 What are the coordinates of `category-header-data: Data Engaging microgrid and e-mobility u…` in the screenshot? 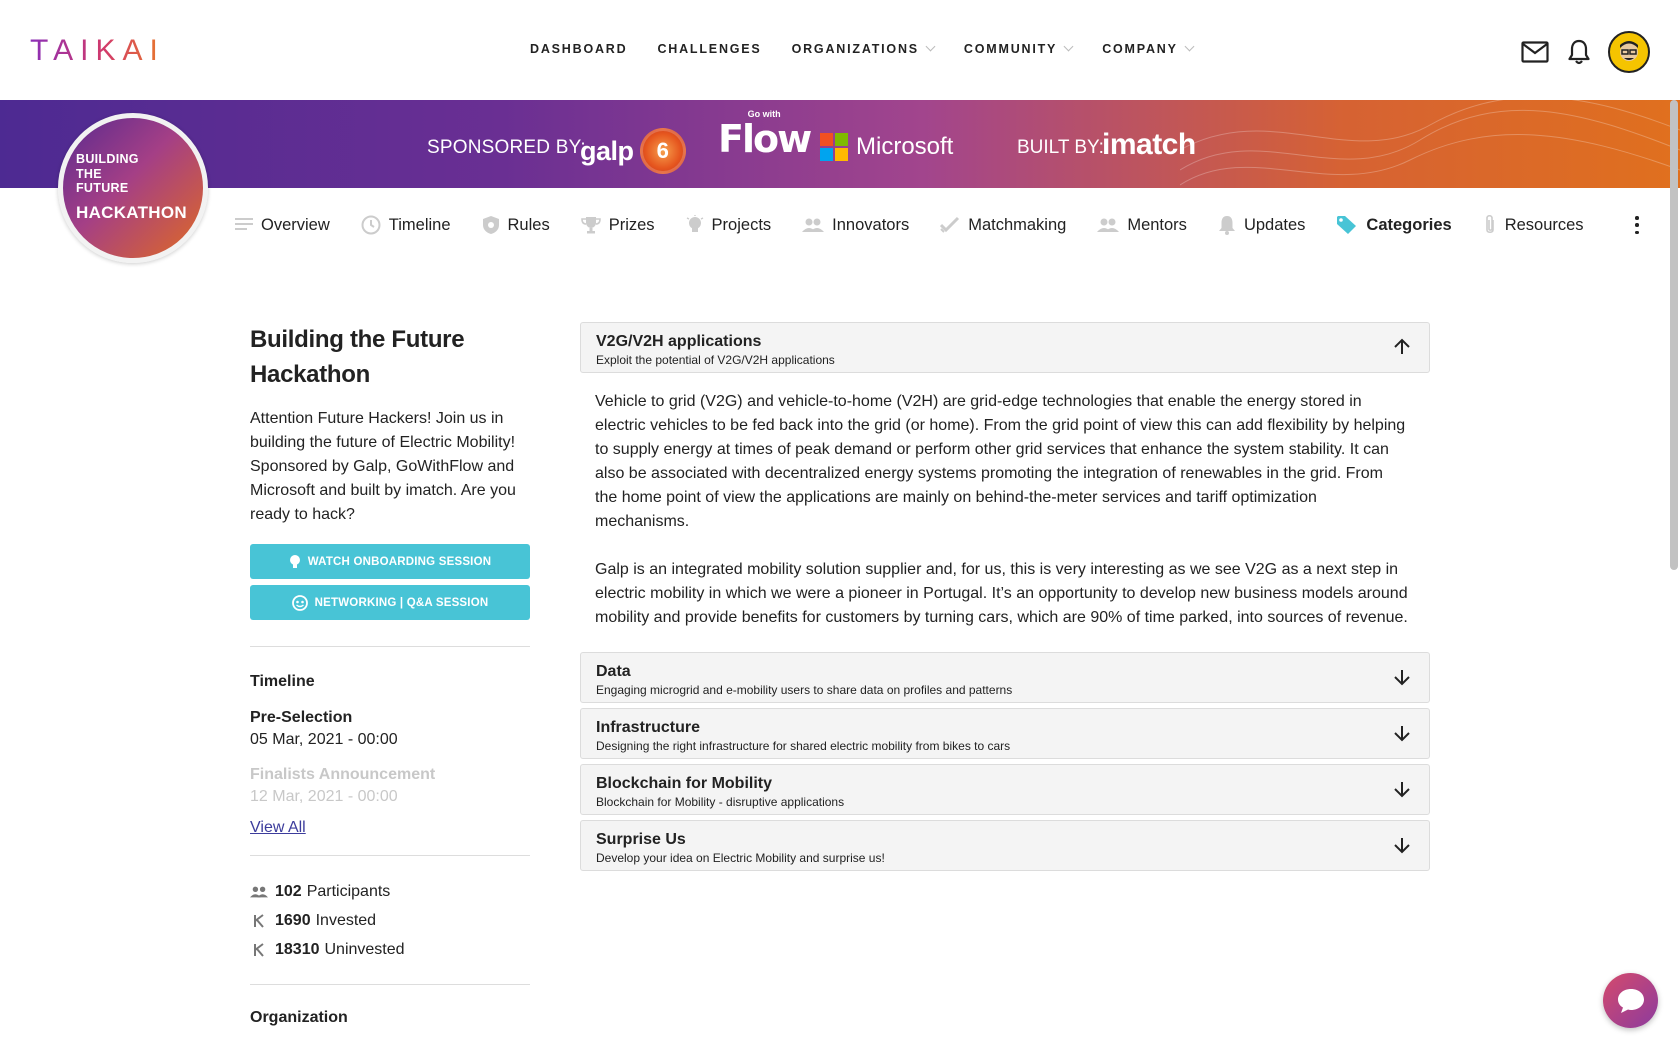 It's located at (1005, 677).